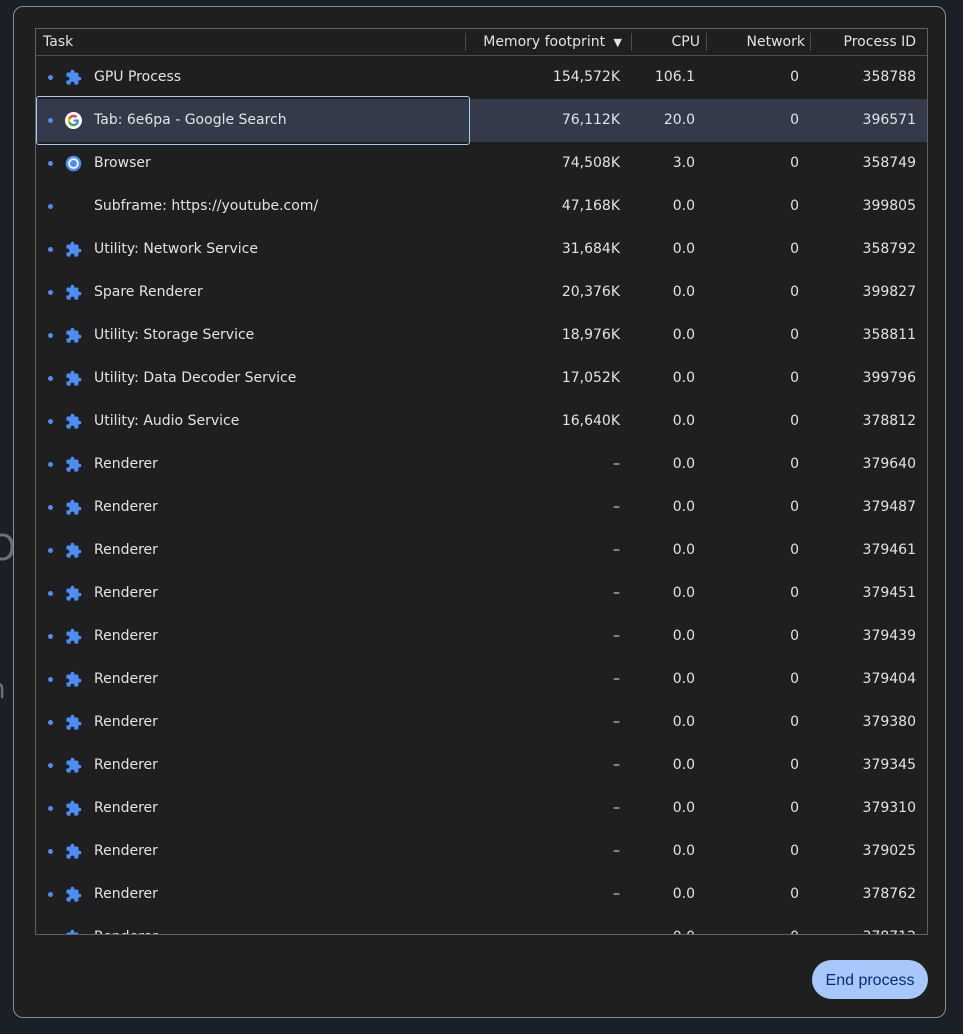 Image resolution: width=963 pixels, height=1034 pixels. Describe the element at coordinates (253, 42) in the screenshot. I see `column-header-task: Task` at that location.